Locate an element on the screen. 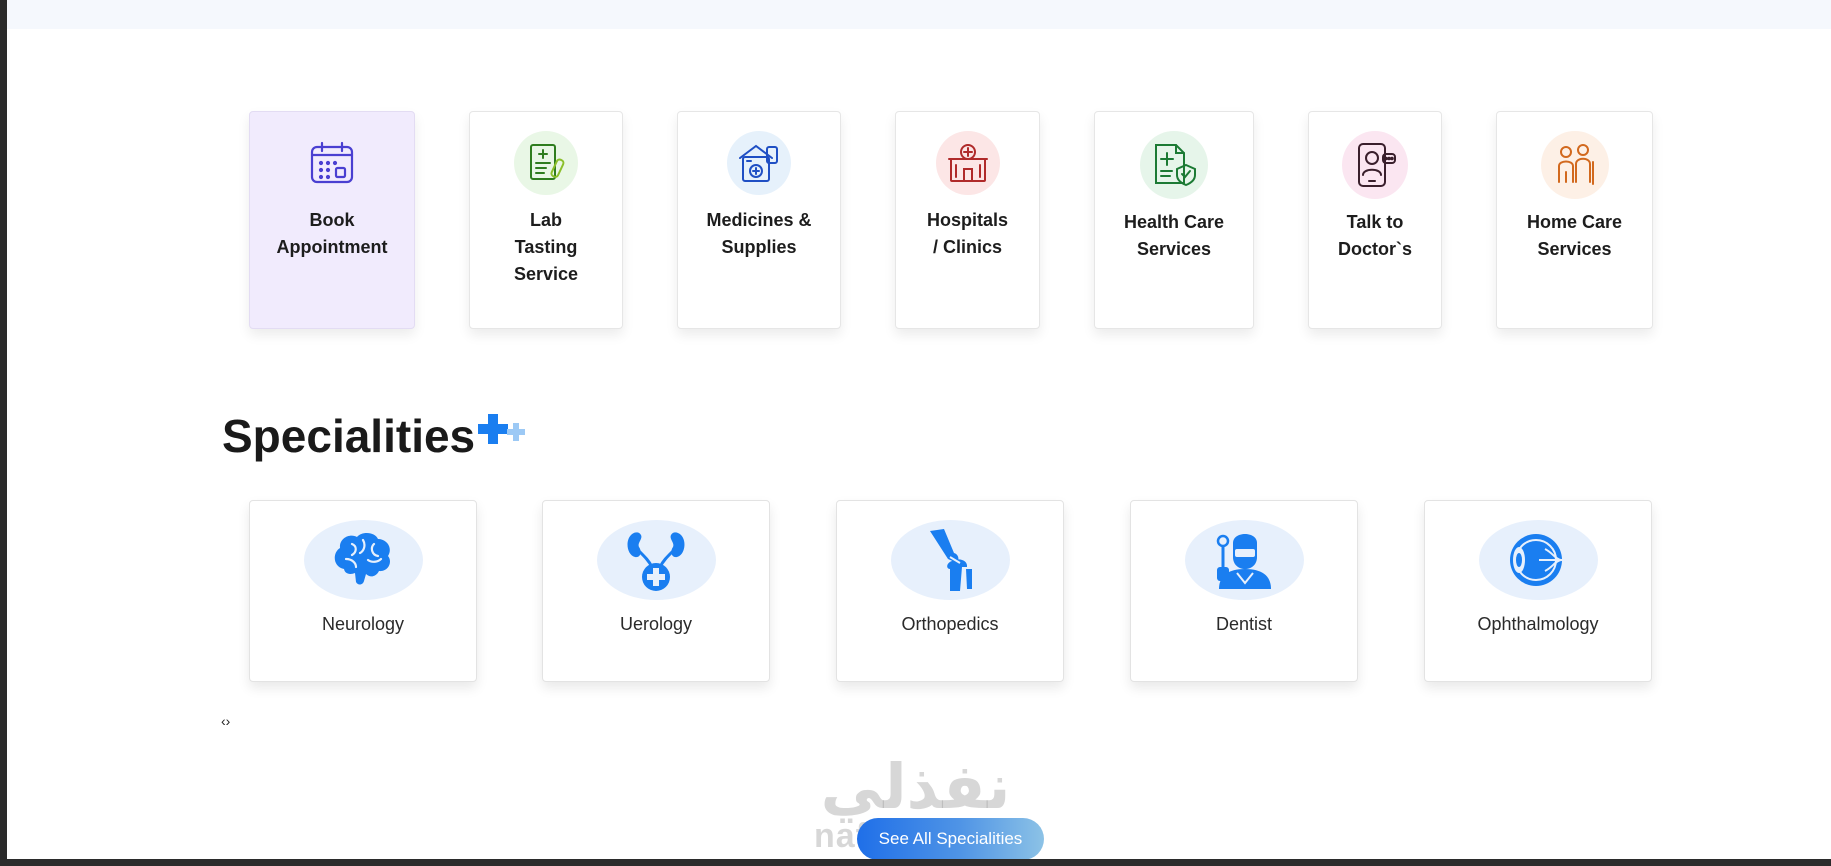 The image size is (1831, 866). service-label: Book Appointment is located at coordinates (332, 233).